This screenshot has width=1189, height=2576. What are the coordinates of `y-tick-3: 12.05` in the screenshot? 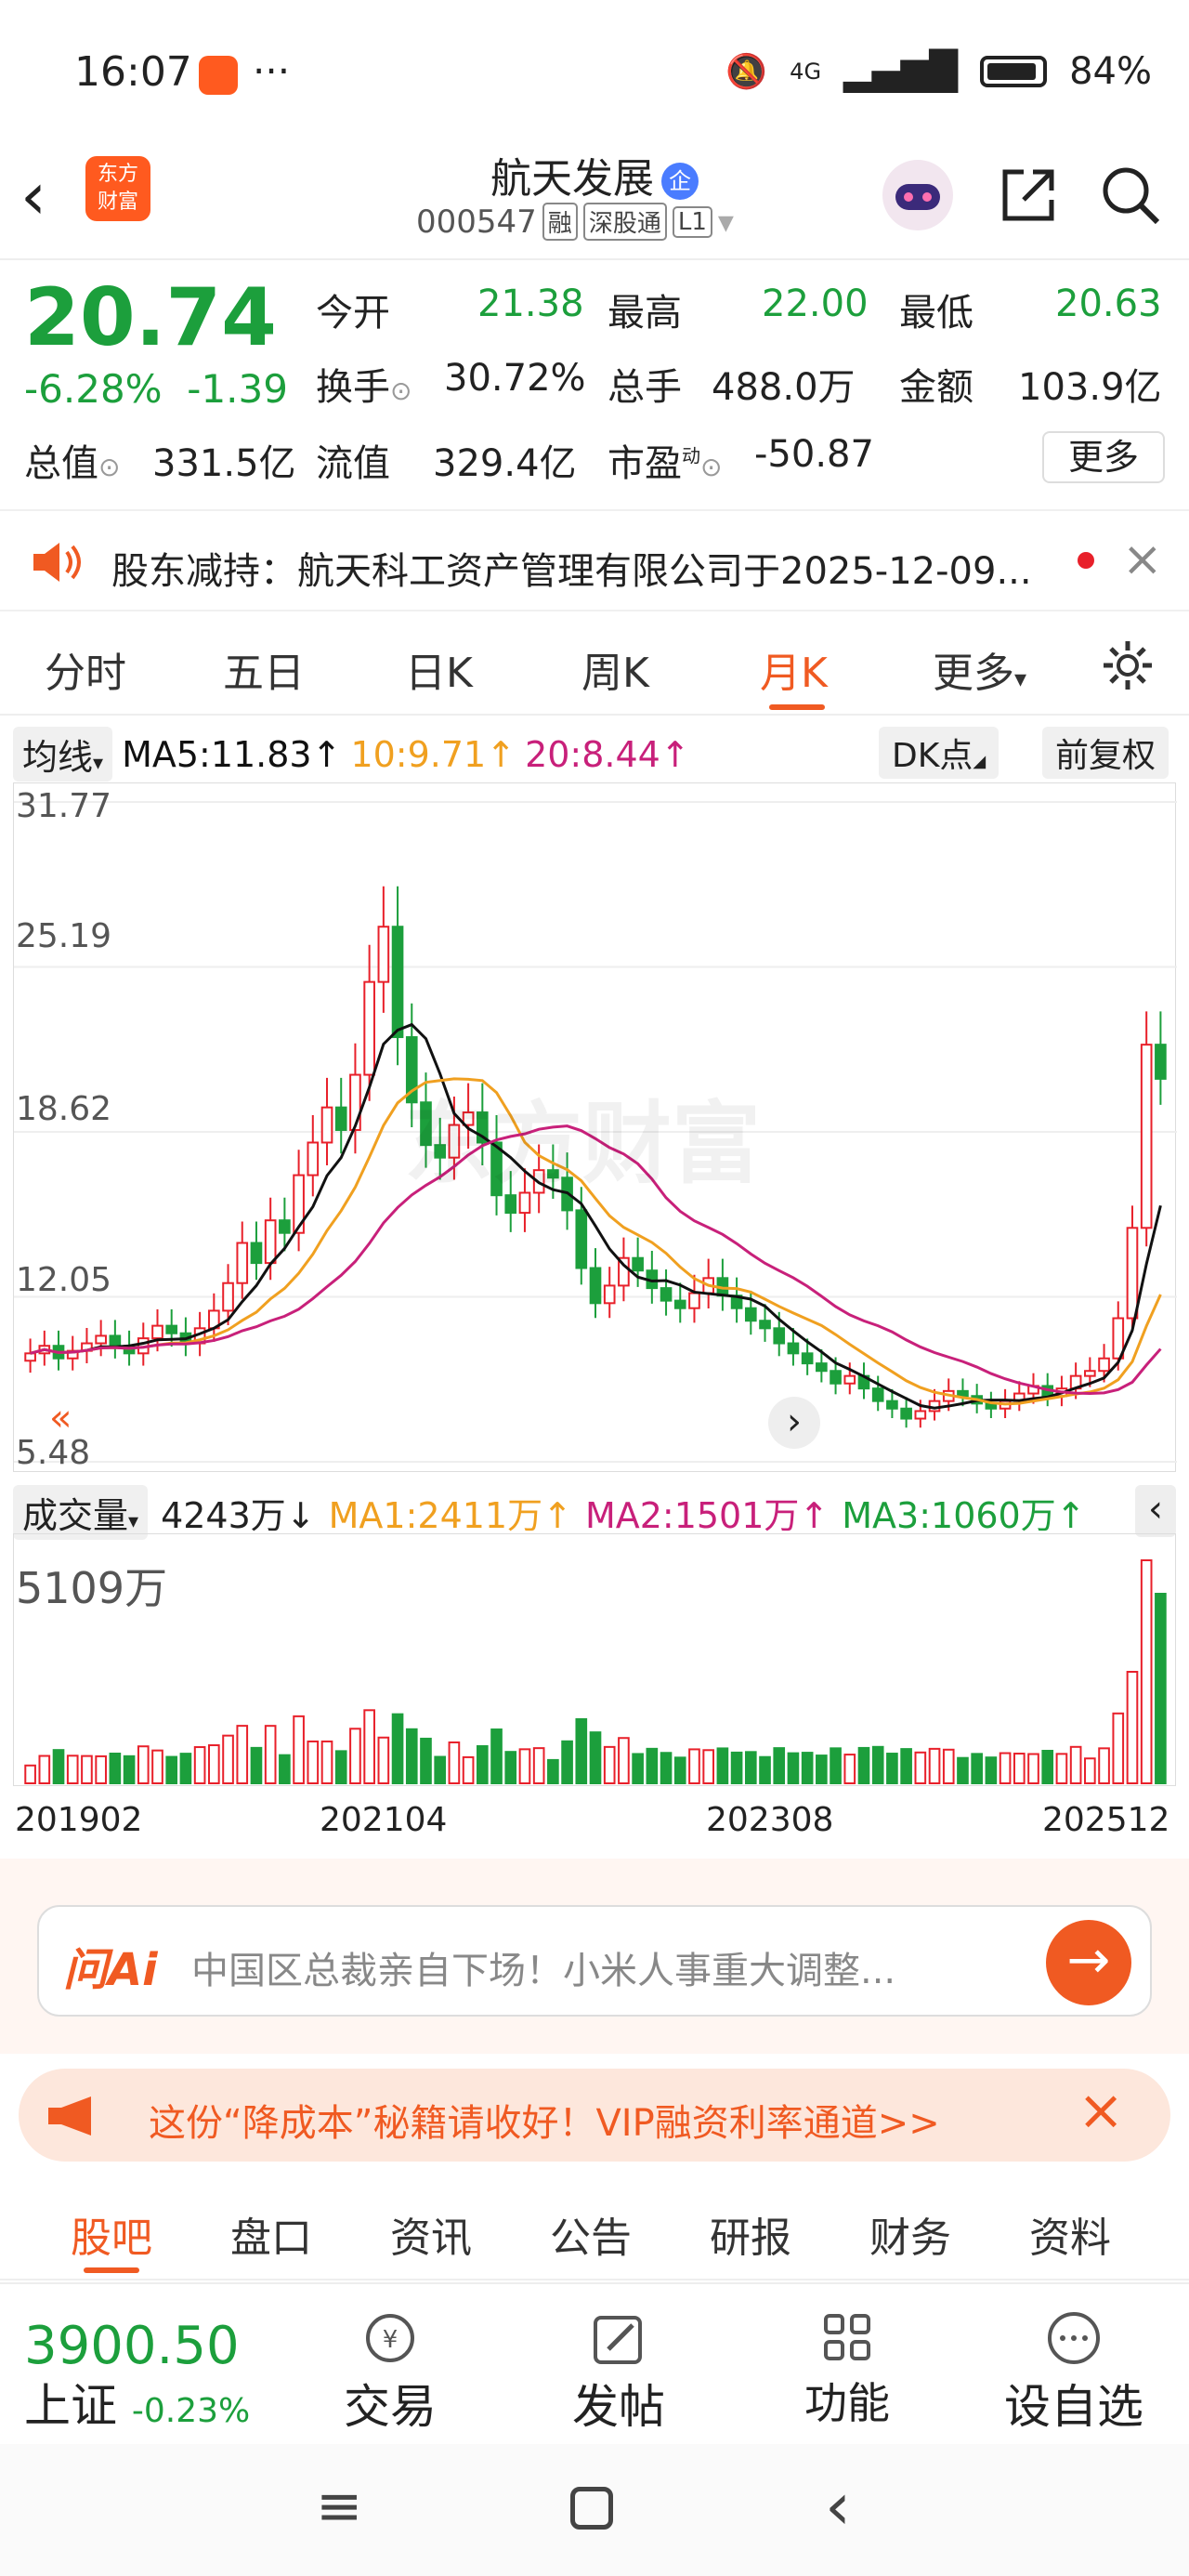 It's located at (64, 1280).